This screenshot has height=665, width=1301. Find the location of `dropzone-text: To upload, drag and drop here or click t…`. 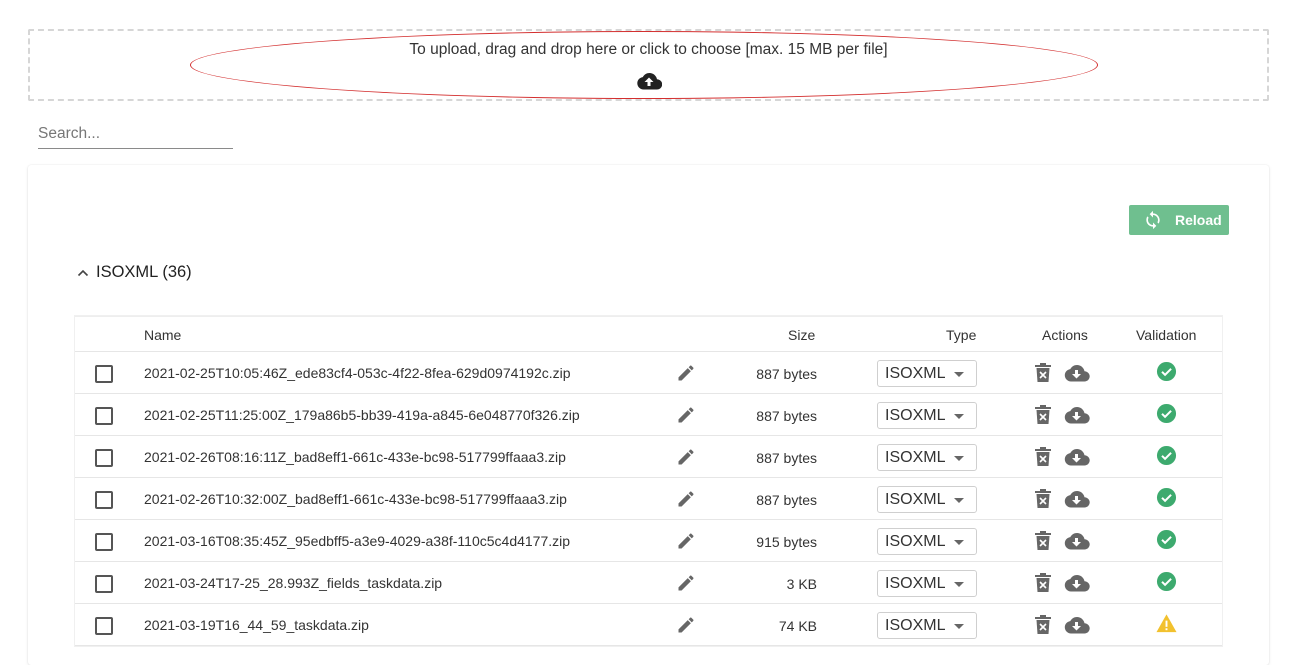

dropzone-text: To upload, drag and drop here or click t… is located at coordinates (648, 49).